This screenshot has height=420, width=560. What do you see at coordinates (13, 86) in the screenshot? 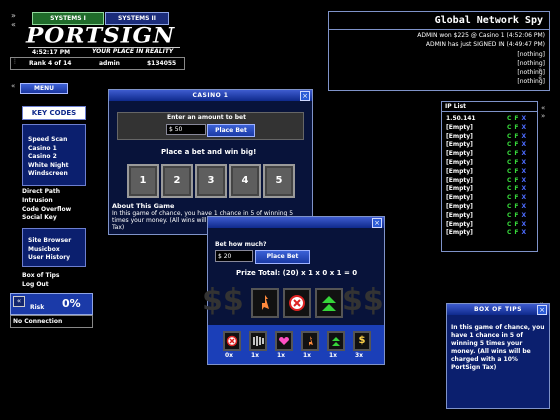
I see `menu-collapse-icon: «` at bounding box center [13, 86].